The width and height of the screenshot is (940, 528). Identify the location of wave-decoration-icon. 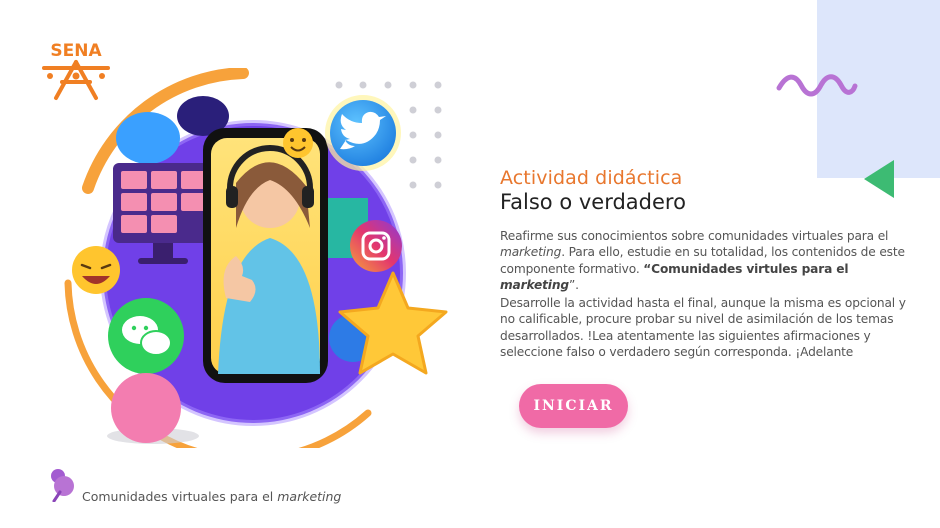
(817, 85).